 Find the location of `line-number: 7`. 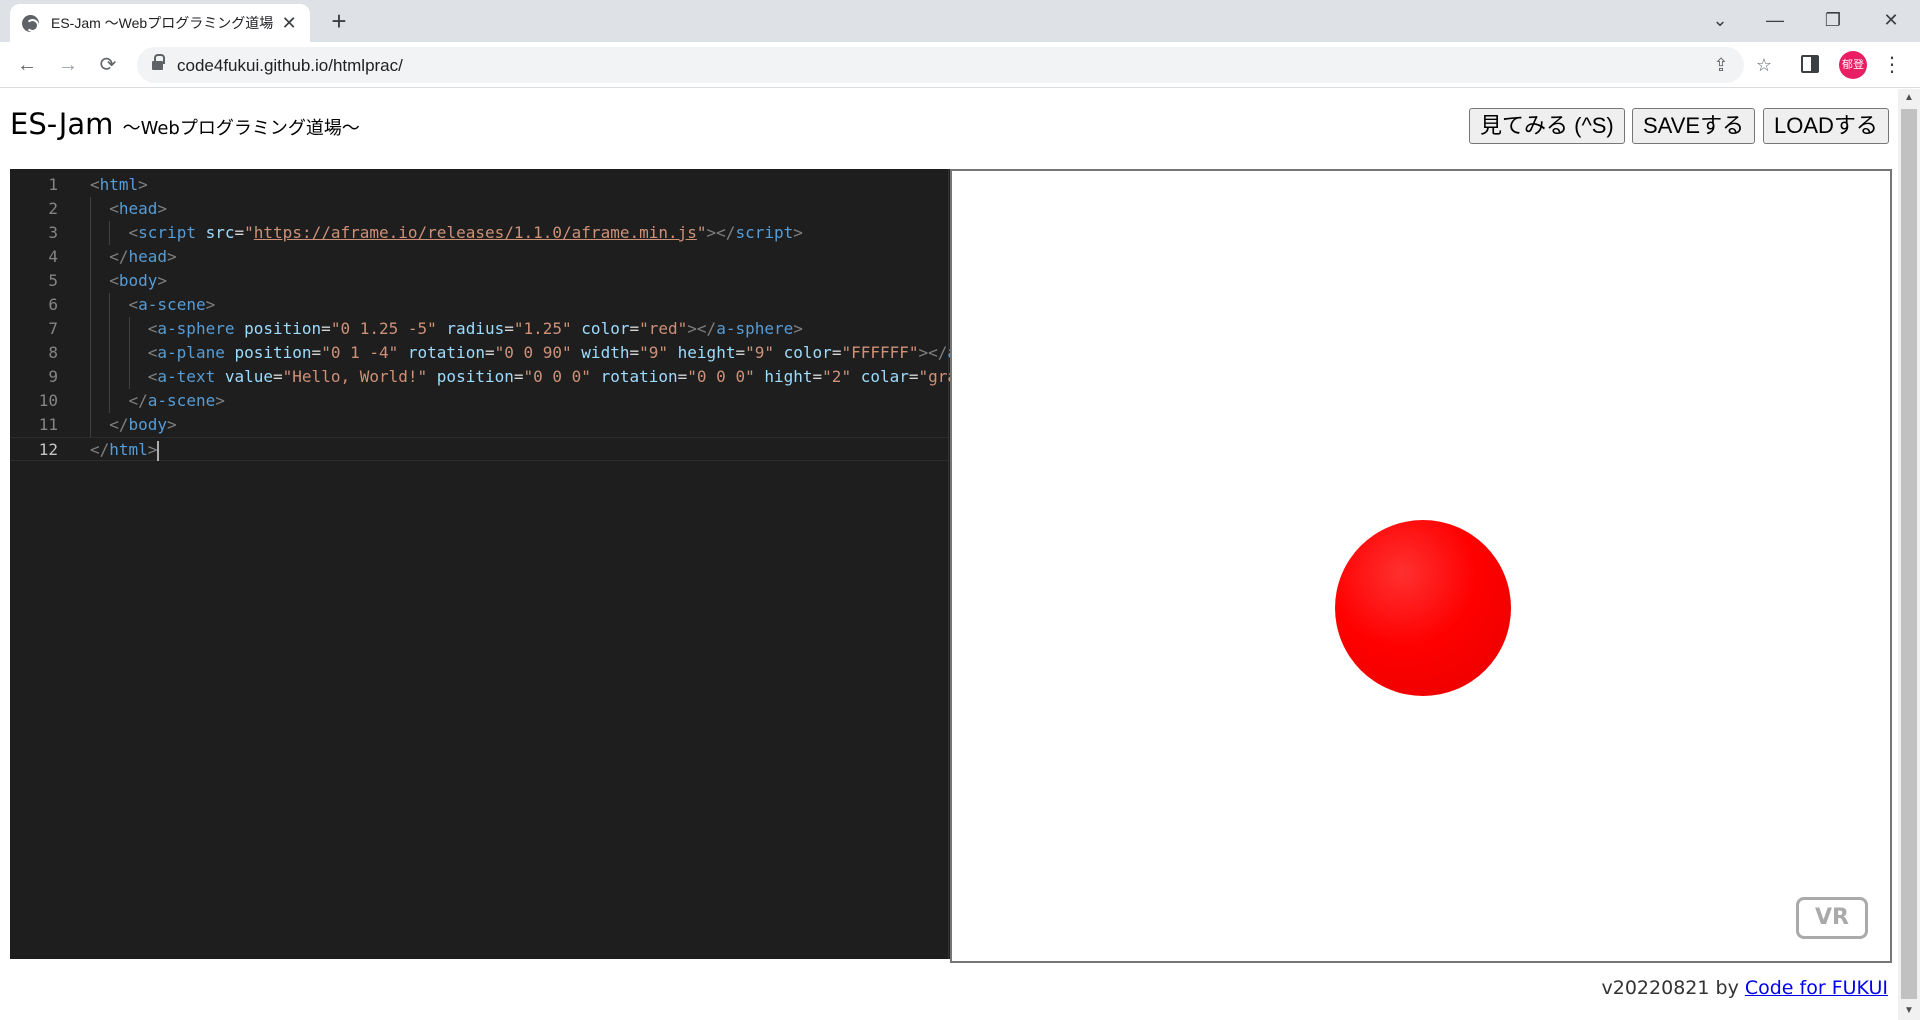

line-number: 7 is located at coordinates (53, 328).